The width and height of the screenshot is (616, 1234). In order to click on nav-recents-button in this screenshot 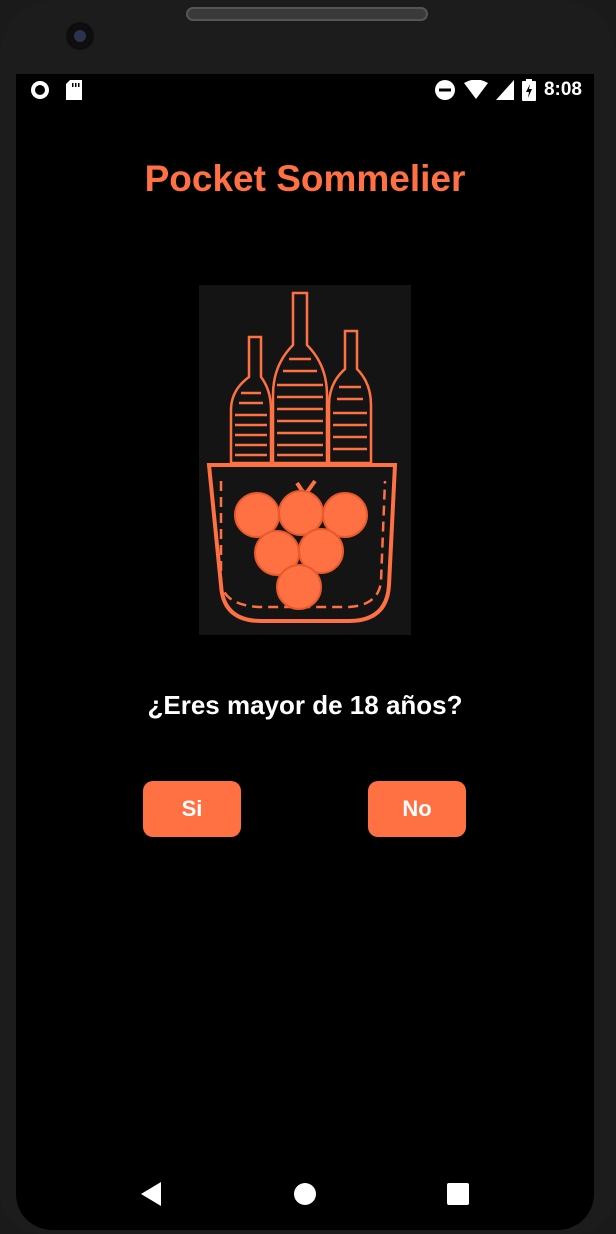, I will do `click(458, 1194)`.